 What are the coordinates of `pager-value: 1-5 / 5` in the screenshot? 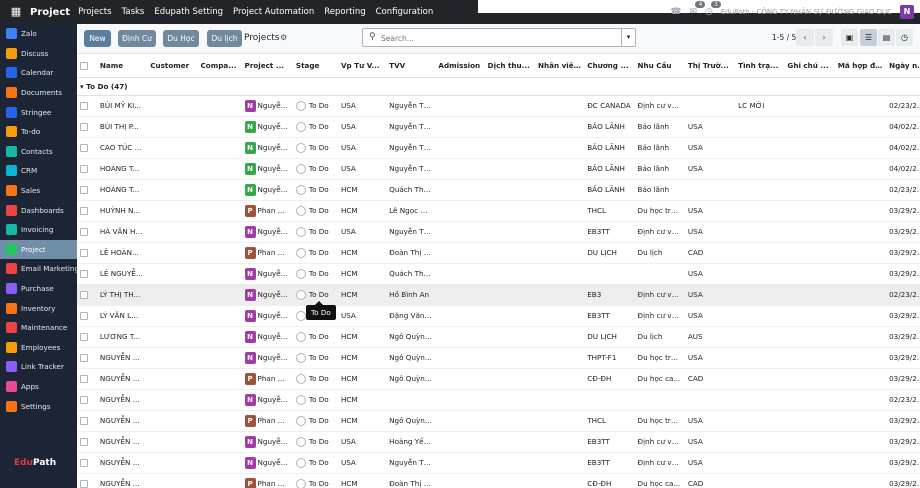 It's located at (784, 37).